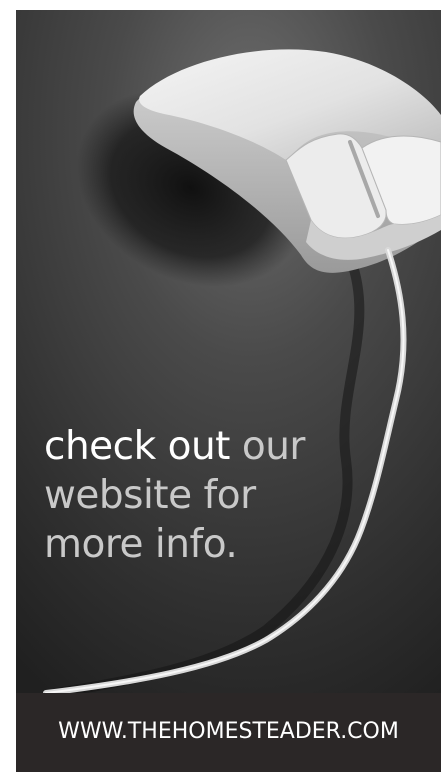  I want to click on website-url-link: WWW.THEHOMESTEADER.COM, so click(228, 731).